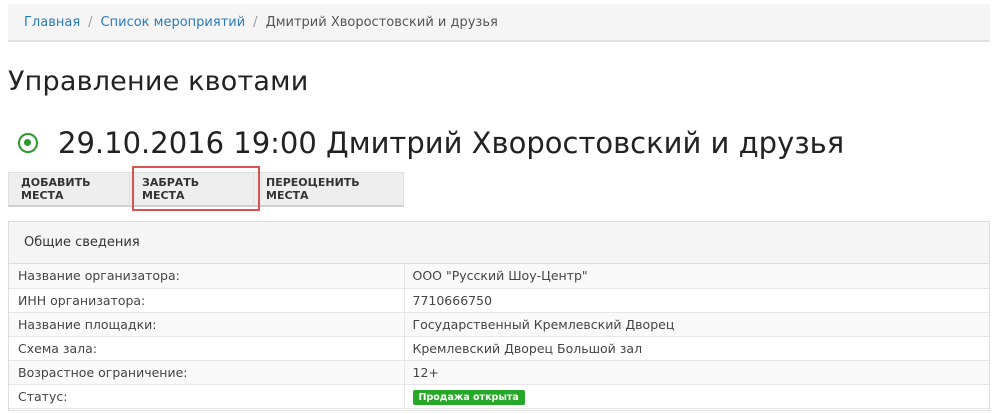  I want to click on row-value: Кремлевский Дворец Большой зал, so click(696, 348).